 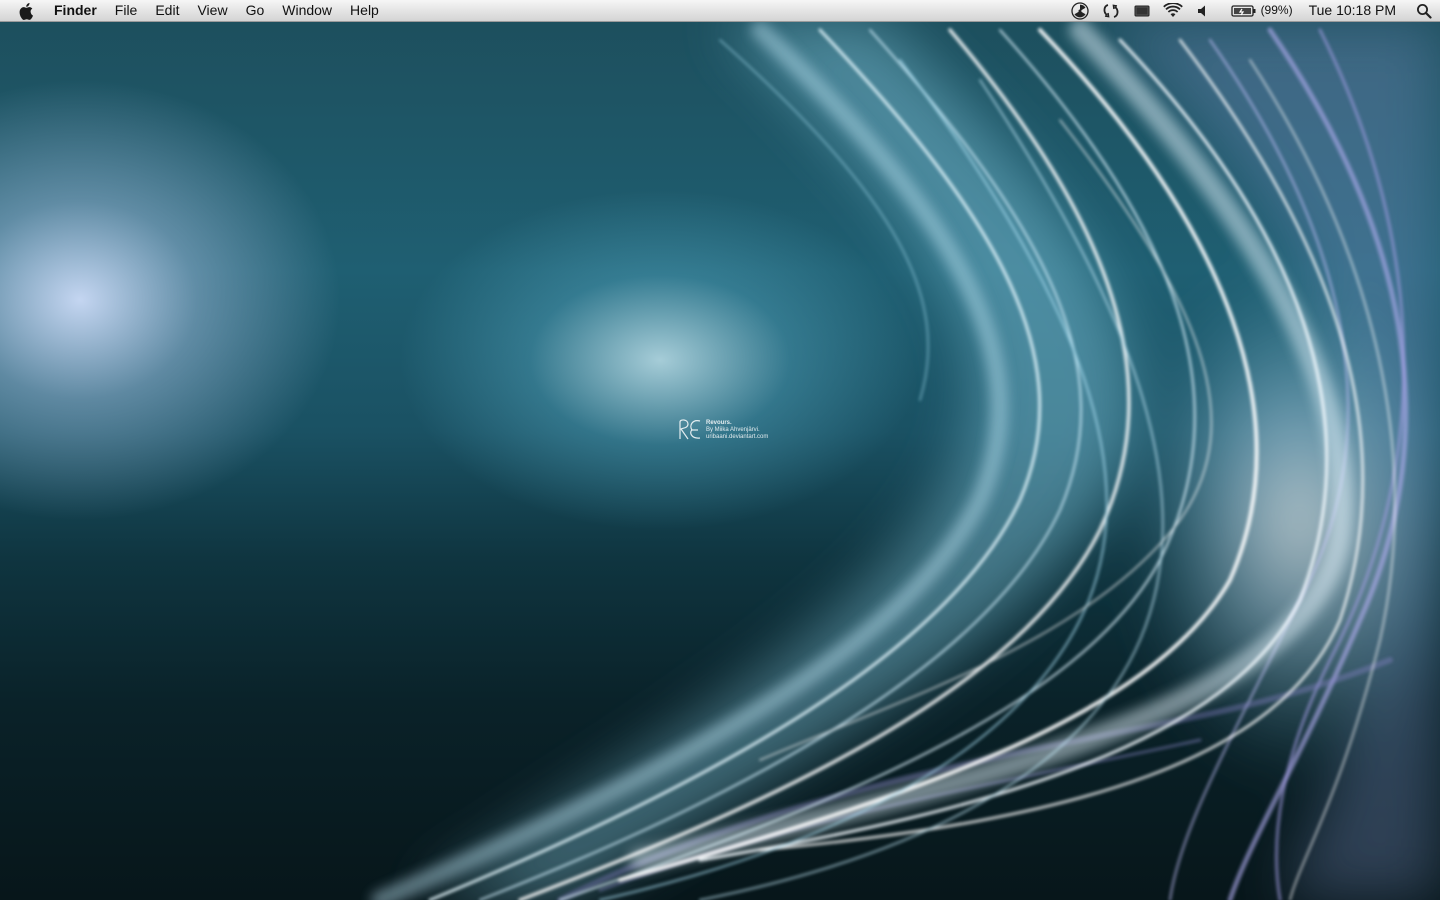 I want to click on signature-title: Revours., so click(x=719, y=423).